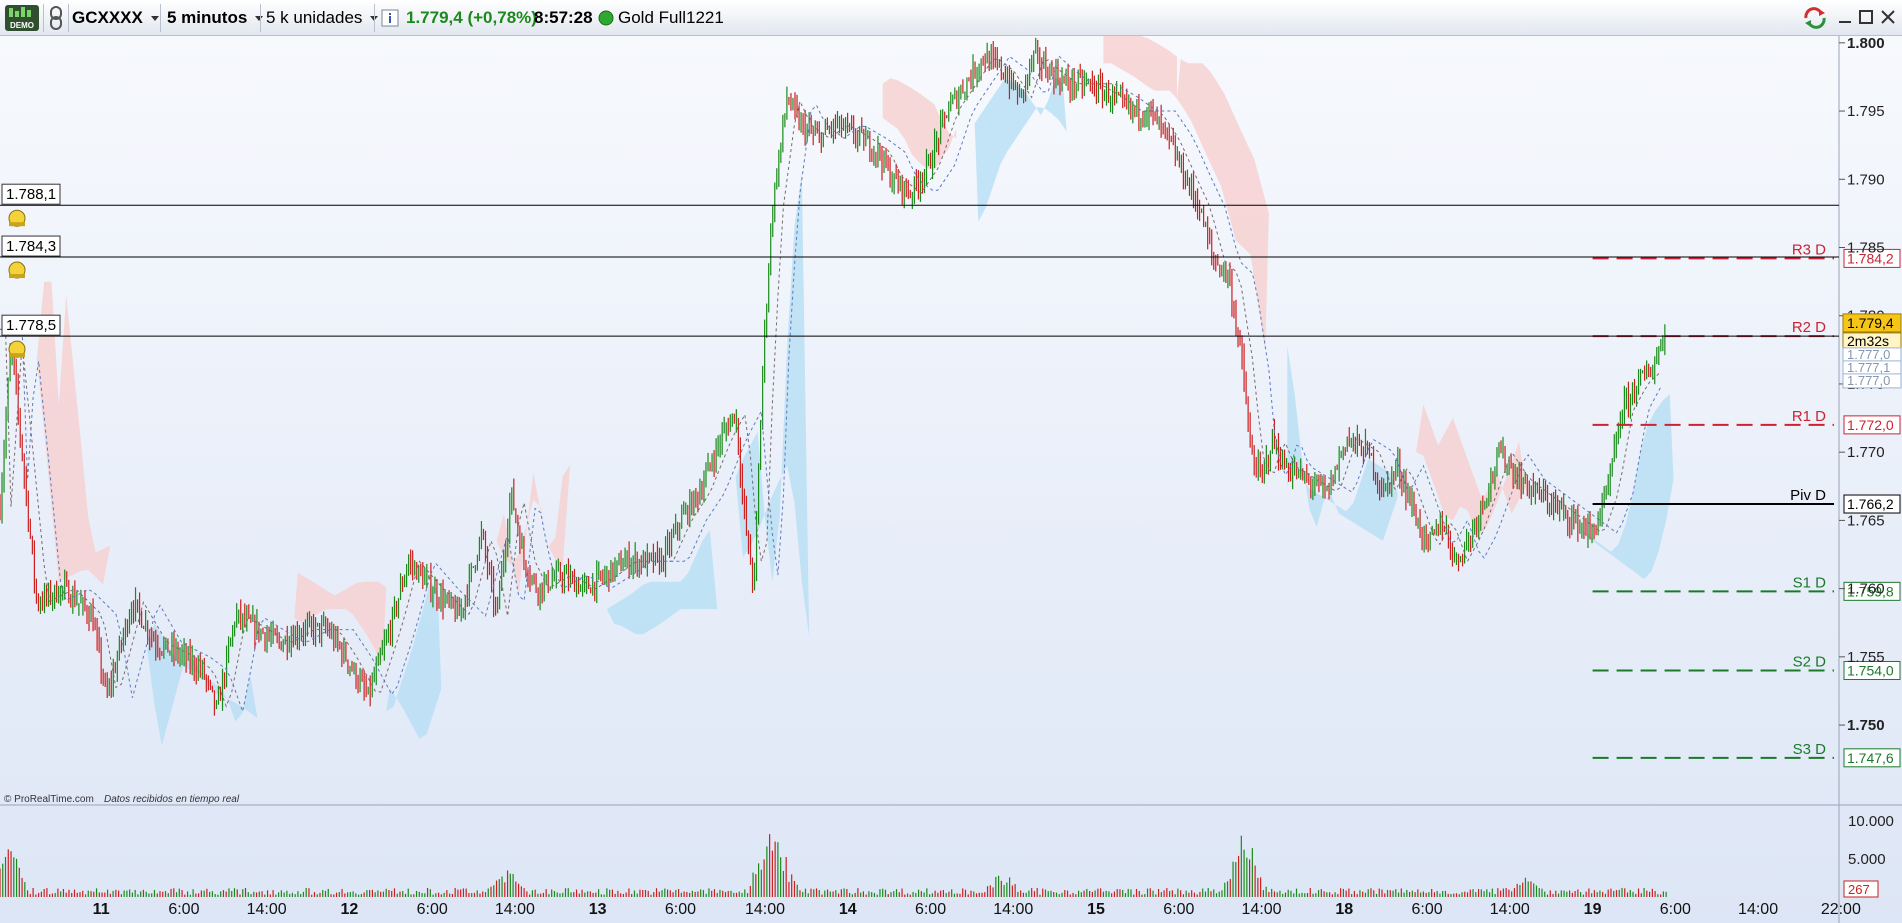  What do you see at coordinates (350, 909) in the screenshot?
I see `time-axis-label: 12` at bounding box center [350, 909].